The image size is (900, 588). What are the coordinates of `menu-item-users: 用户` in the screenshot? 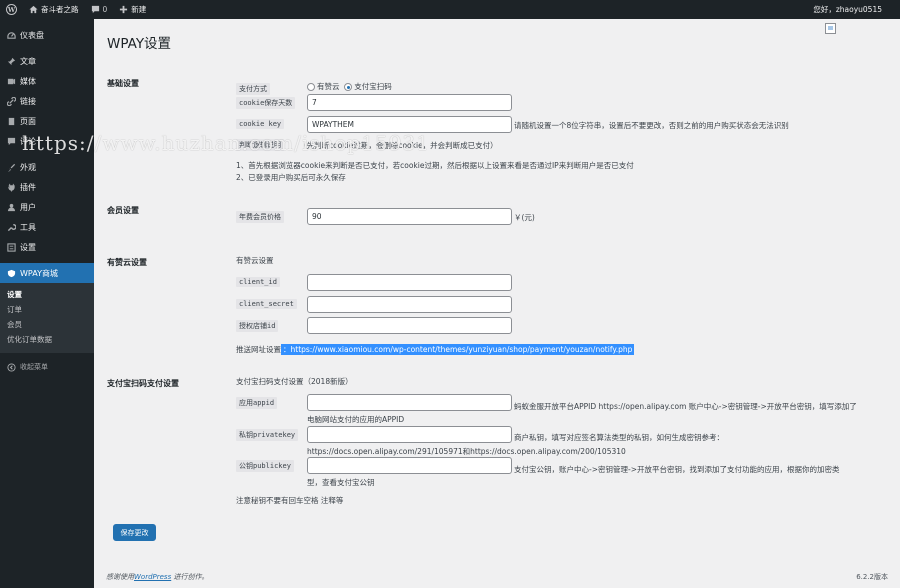 It's located at (47, 207).